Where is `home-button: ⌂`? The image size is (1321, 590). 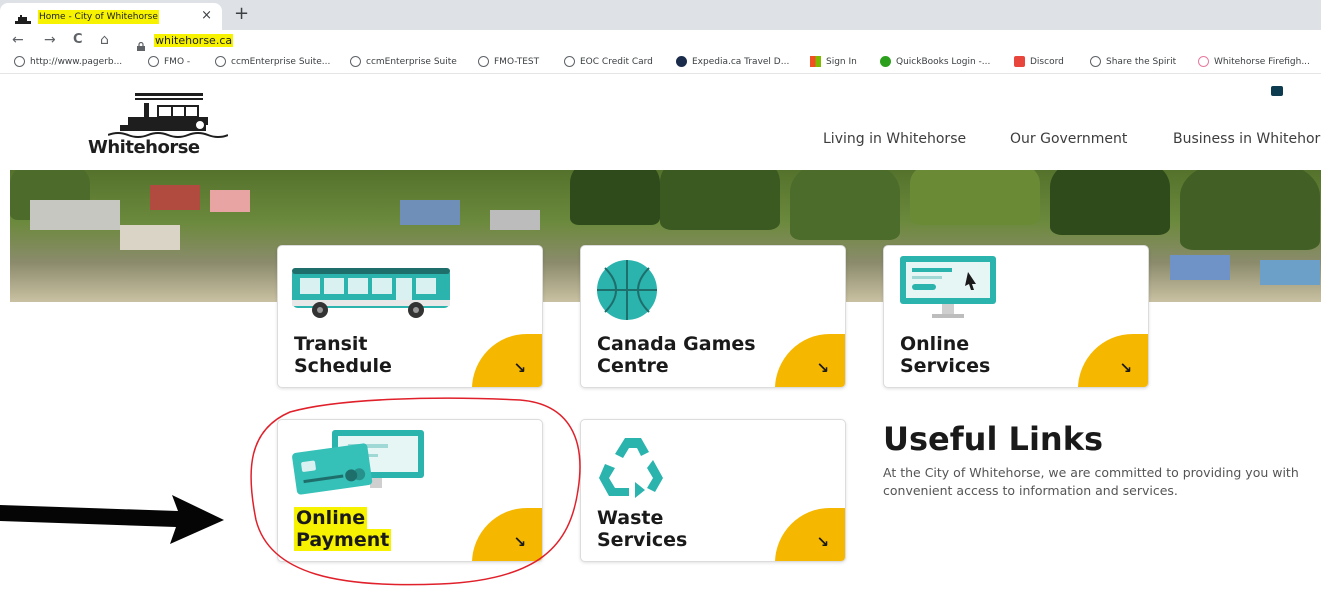
home-button: ⌂ is located at coordinates (104, 40).